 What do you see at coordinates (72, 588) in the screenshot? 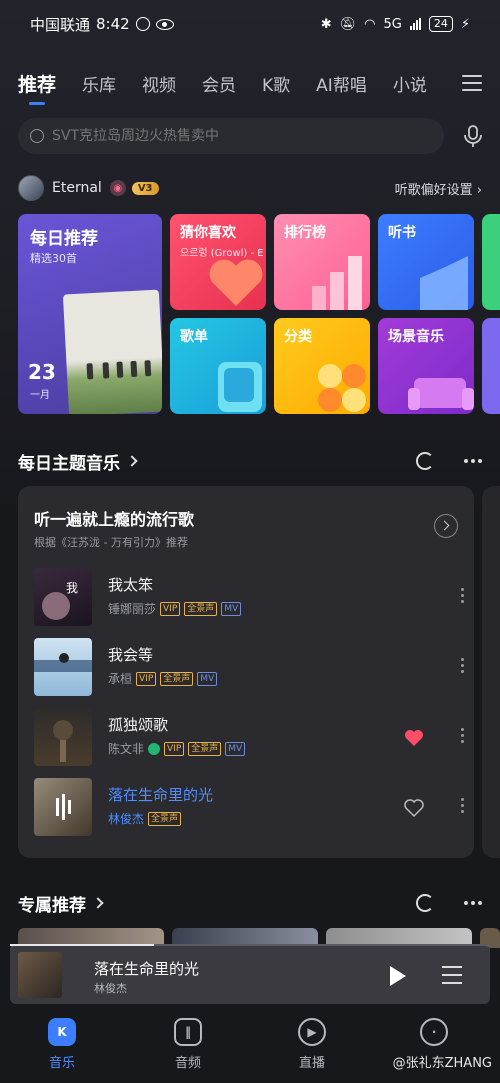
I see `svg-text: 我` at bounding box center [72, 588].